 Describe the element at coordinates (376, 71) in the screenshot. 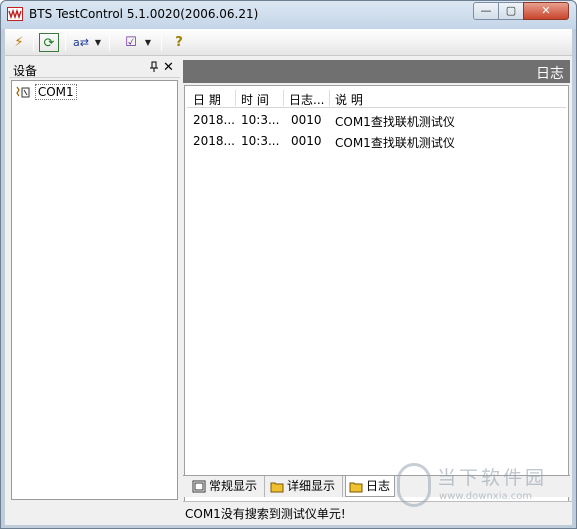

I see `log-pane-header: 日志` at that location.